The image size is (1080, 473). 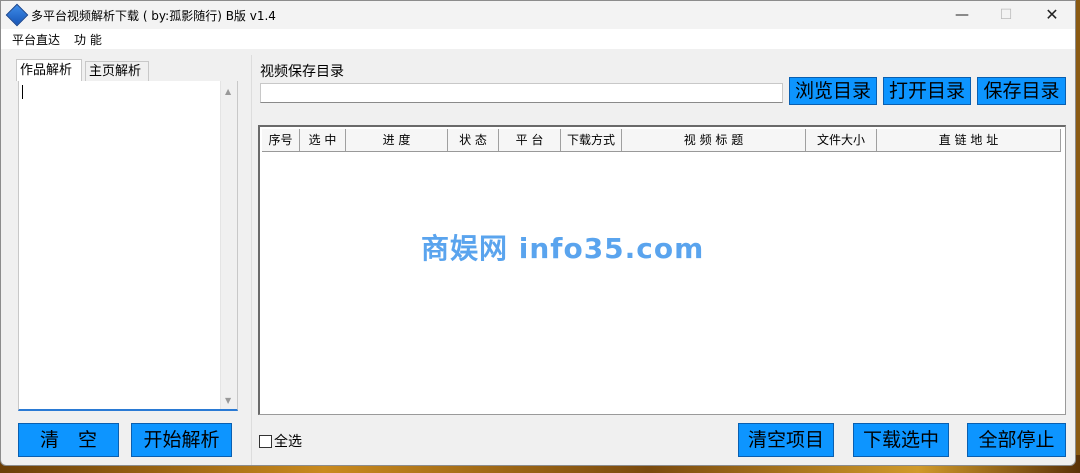 What do you see at coordinates (962, 15) in the screenshot?
I see `minimize-button: —` at bounding box center [962, 15].